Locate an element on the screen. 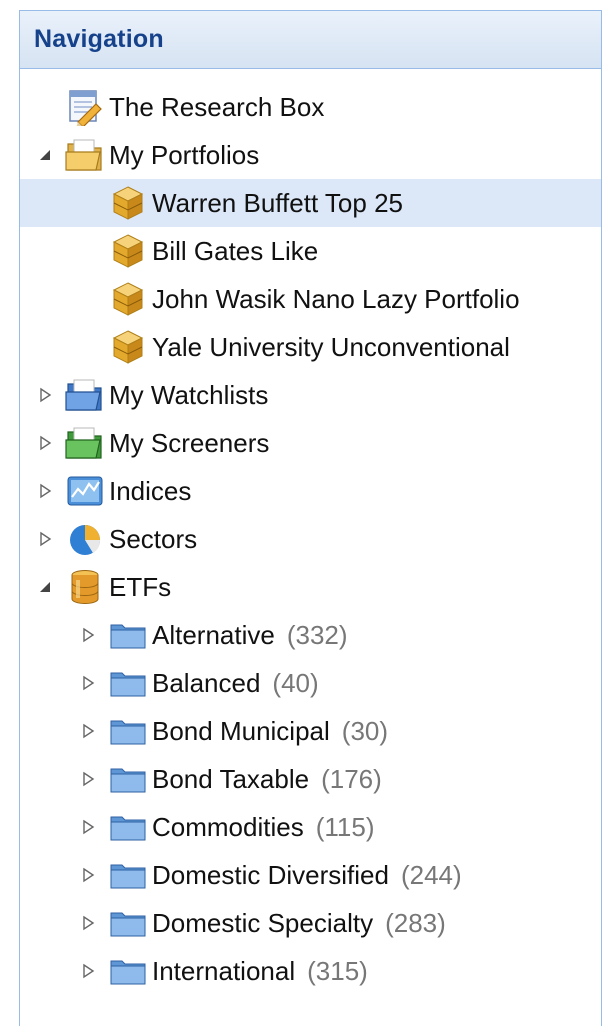  tree-item-label: Indices is located at coordinates (150, 490).